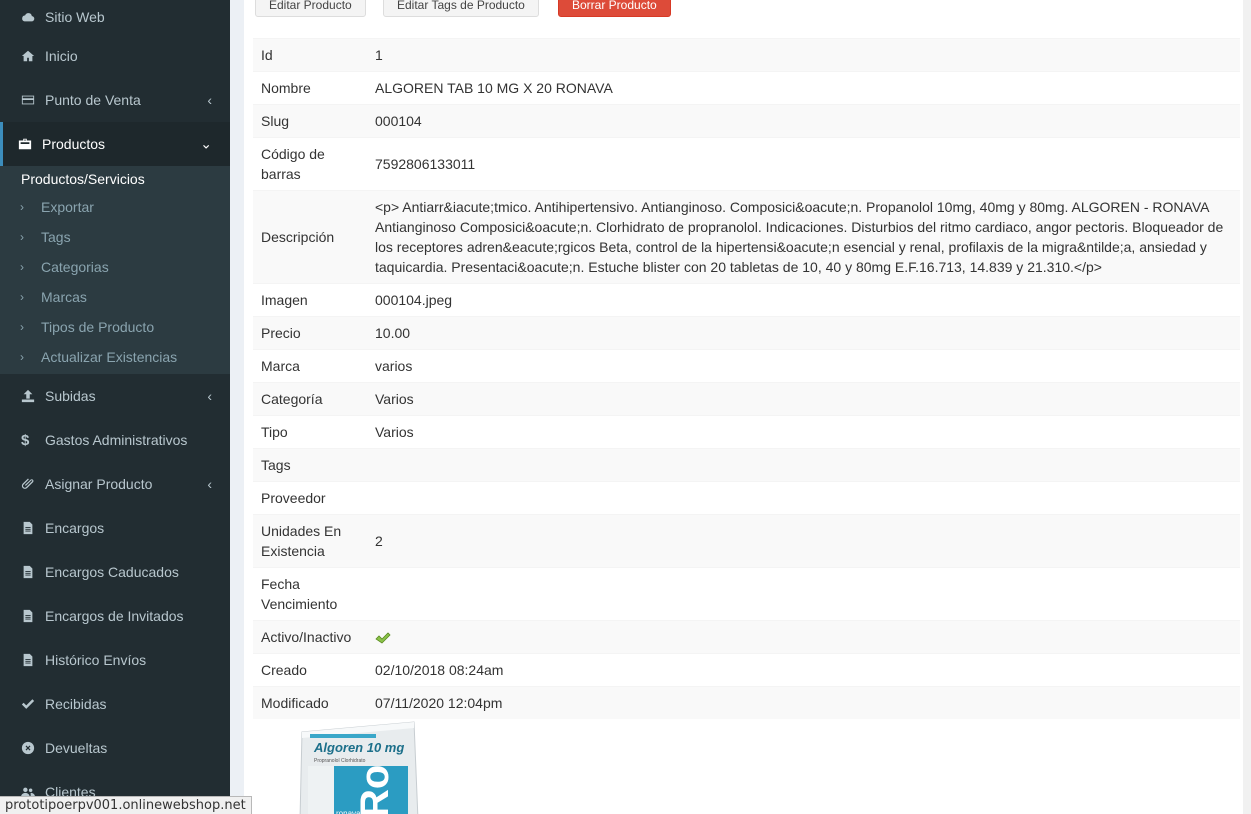 The height and width of the screenshot is (814, 1251). Describe the element at coordinates (358, 747) in the screenshot. I see `product-image-brand: Algoren 10 mg` at that location.